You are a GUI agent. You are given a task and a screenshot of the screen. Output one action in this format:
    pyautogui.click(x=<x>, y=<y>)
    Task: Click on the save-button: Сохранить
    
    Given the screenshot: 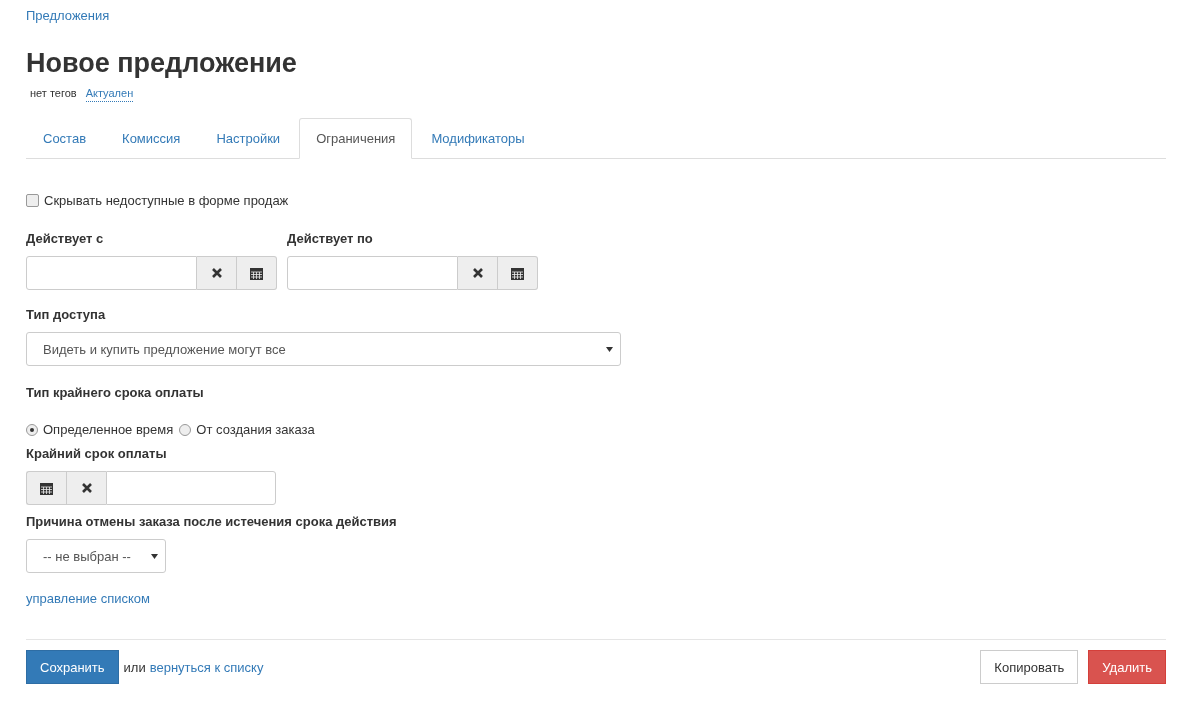 What is the action you would take?
    pyautogui.click(x=72, y=667)
    